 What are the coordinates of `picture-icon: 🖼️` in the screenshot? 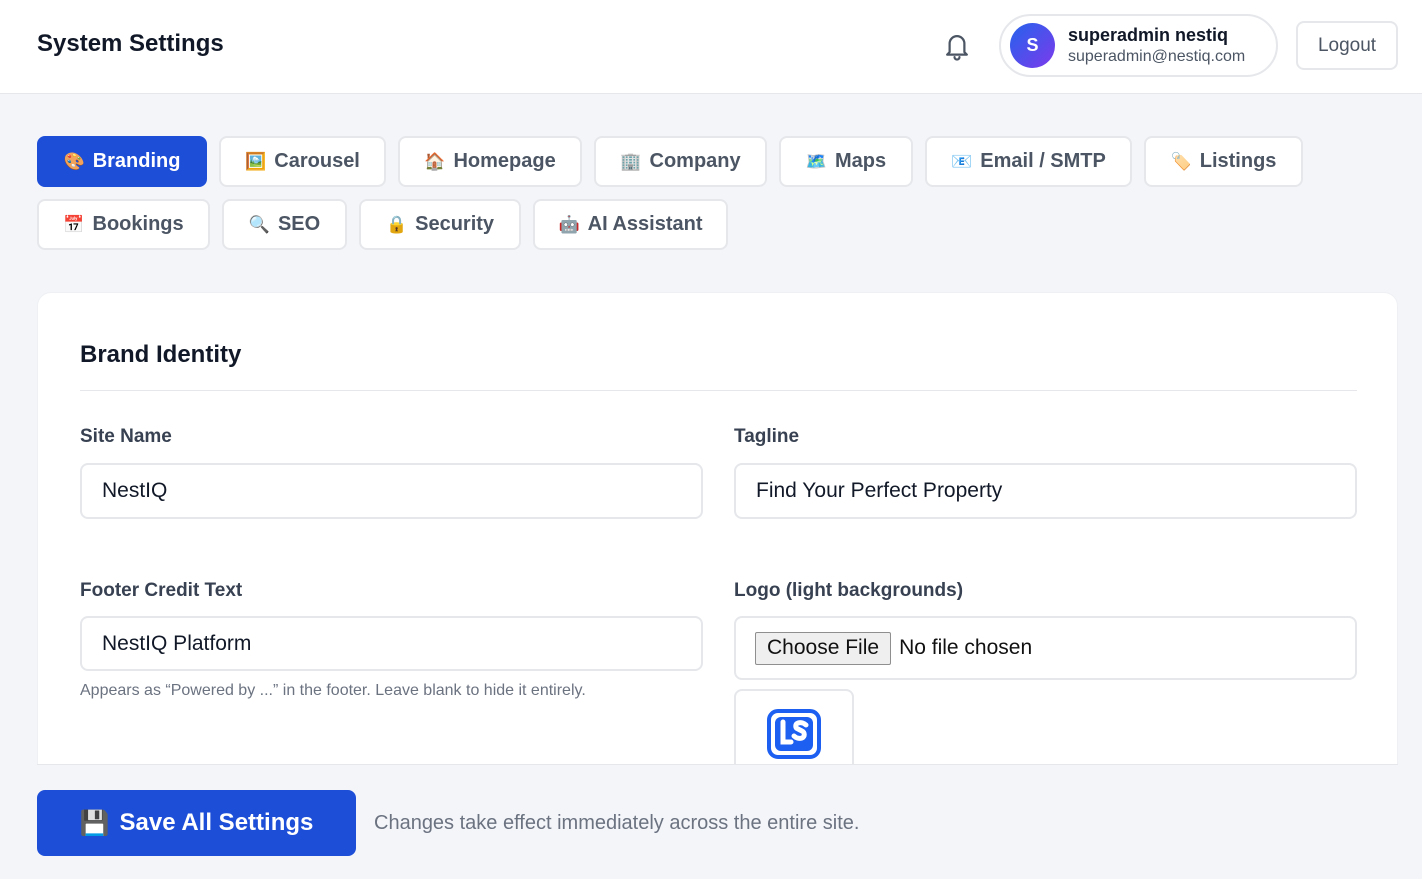 It's located at (256, 161).